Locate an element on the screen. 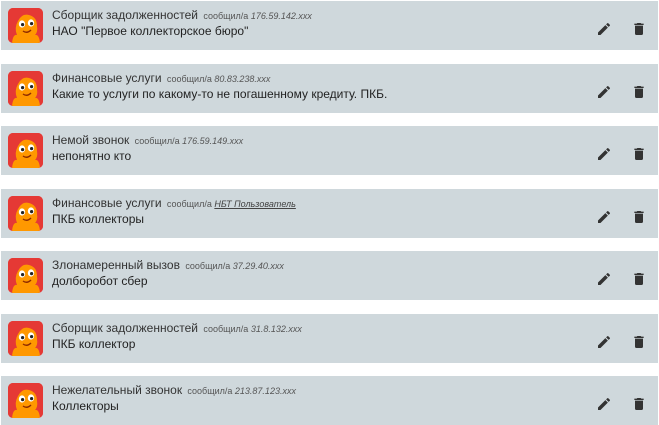  report-meta: сообщил/а 37.29.40.xxx is located at coordinates (234, 266).